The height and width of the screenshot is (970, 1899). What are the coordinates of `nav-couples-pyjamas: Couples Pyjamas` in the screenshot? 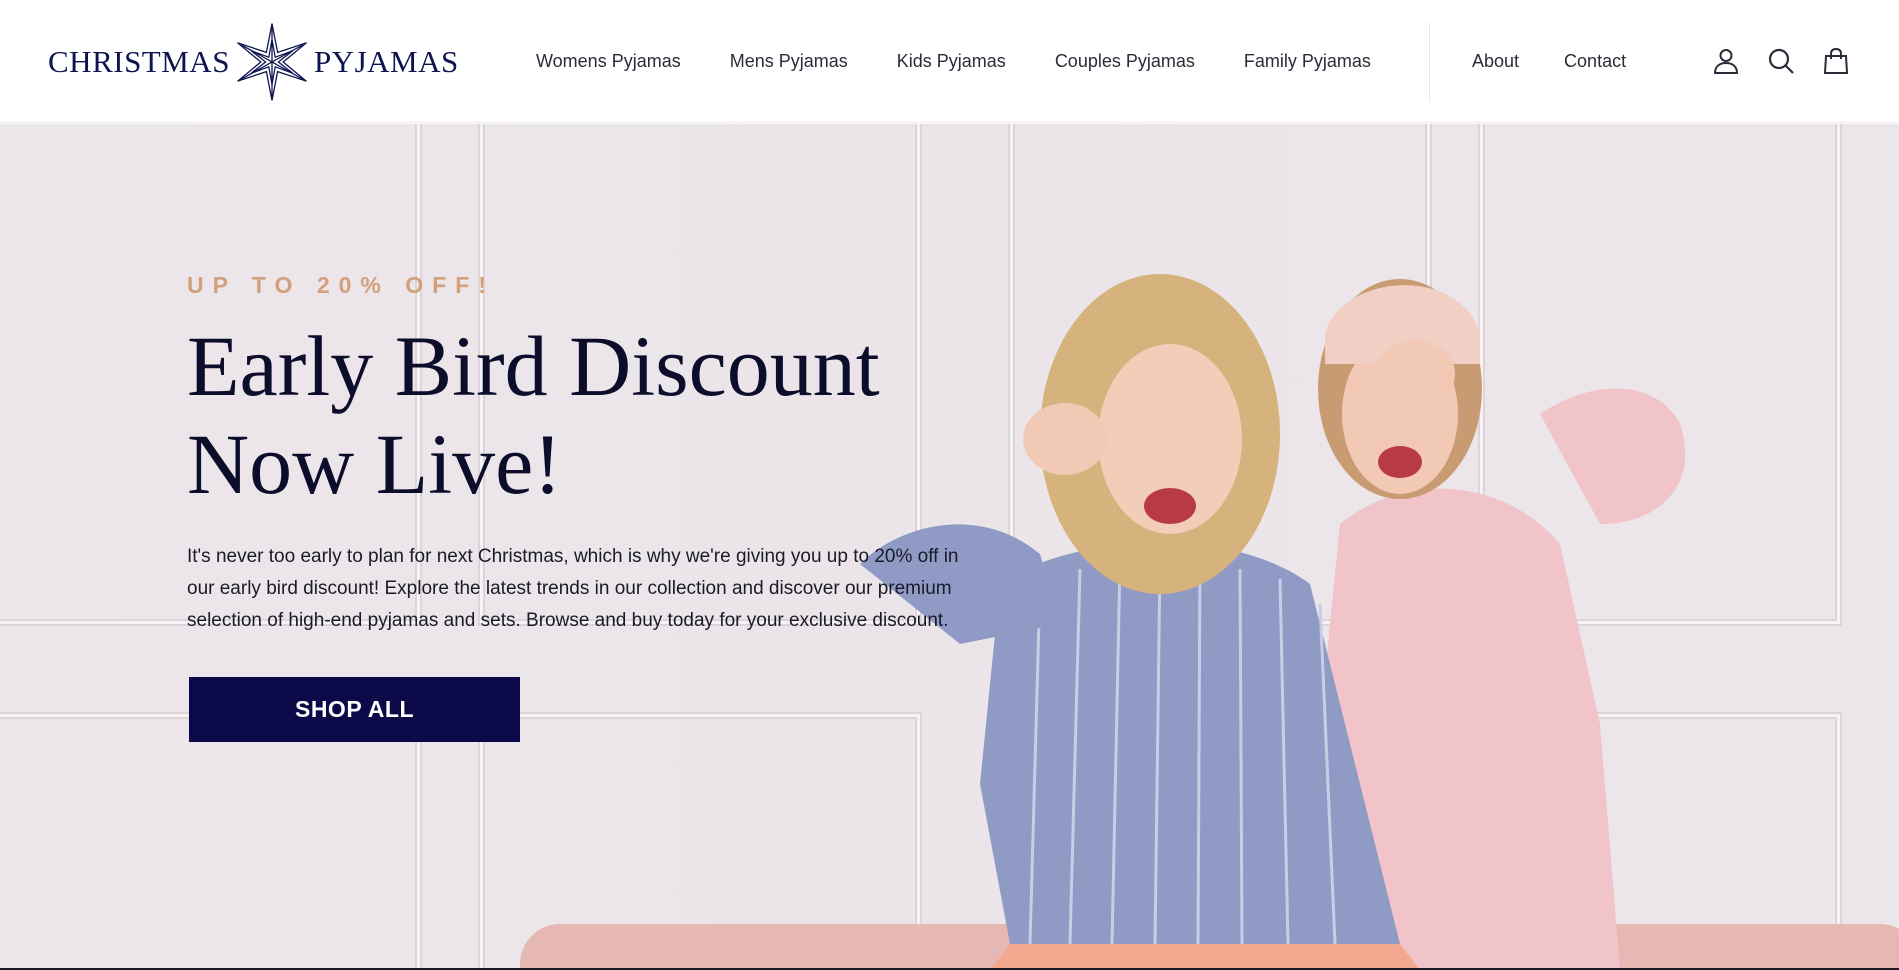 It's located at (1125, 61).